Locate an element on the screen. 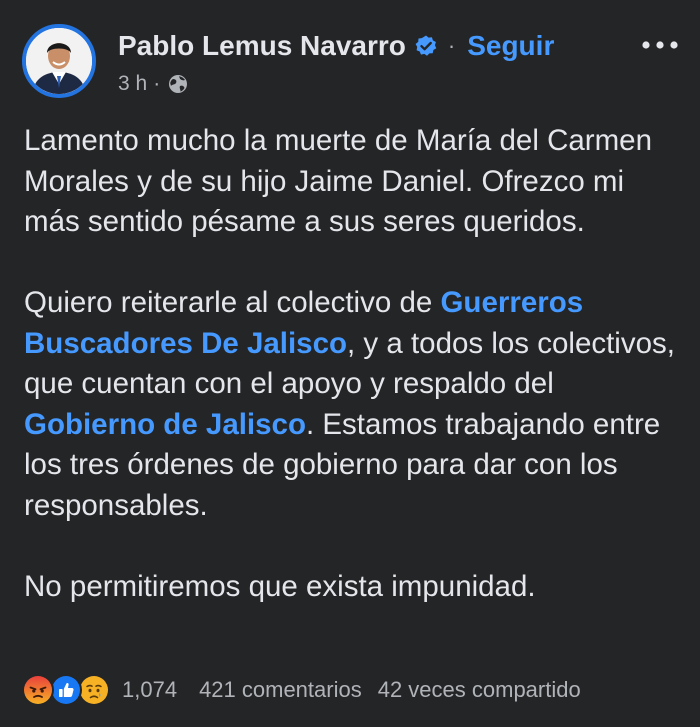  author-avatar is located at coordinates (59, 61).